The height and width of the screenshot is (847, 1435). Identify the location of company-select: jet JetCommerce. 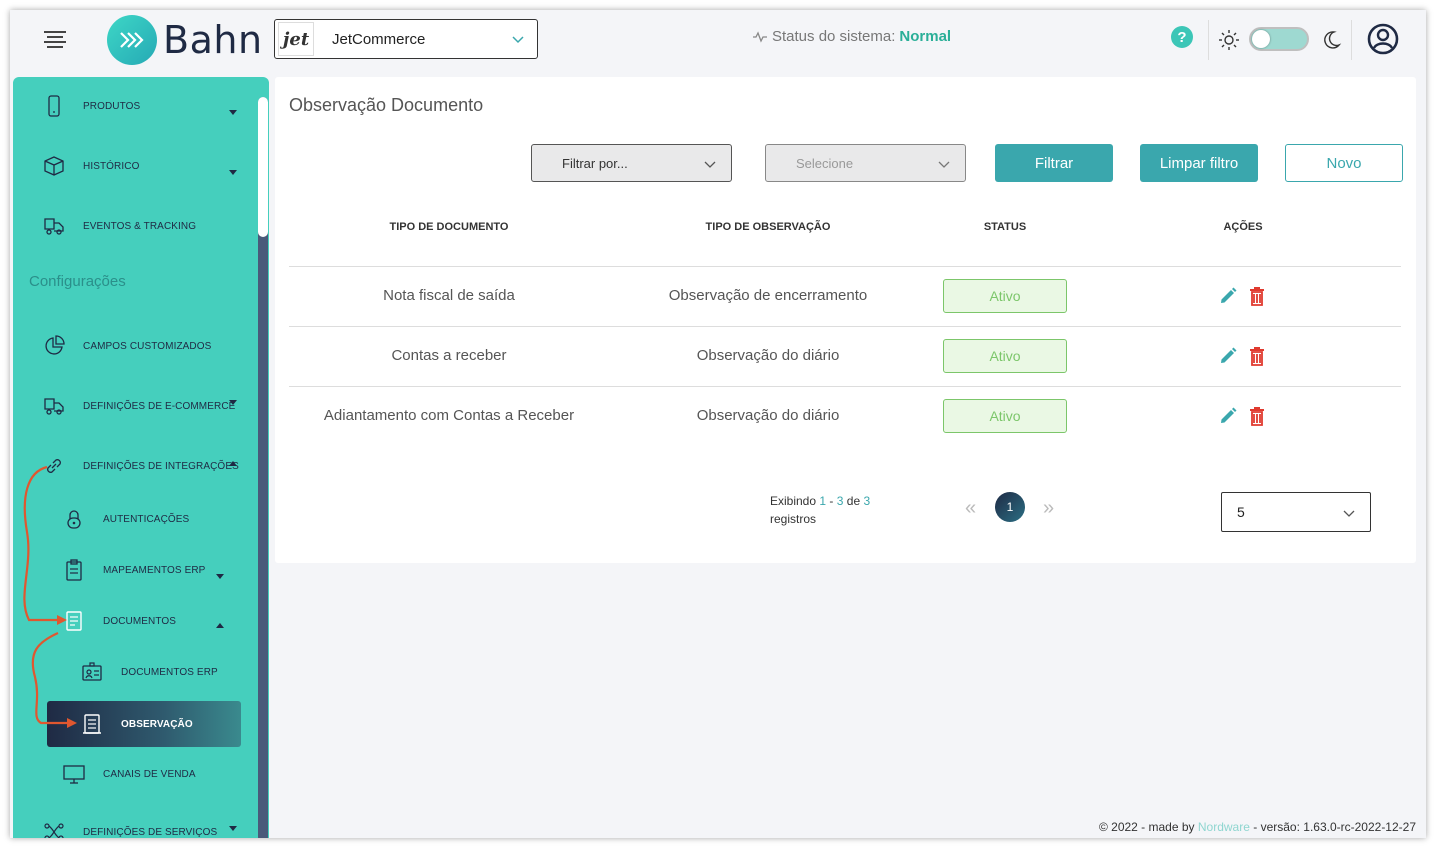
(406, 39).